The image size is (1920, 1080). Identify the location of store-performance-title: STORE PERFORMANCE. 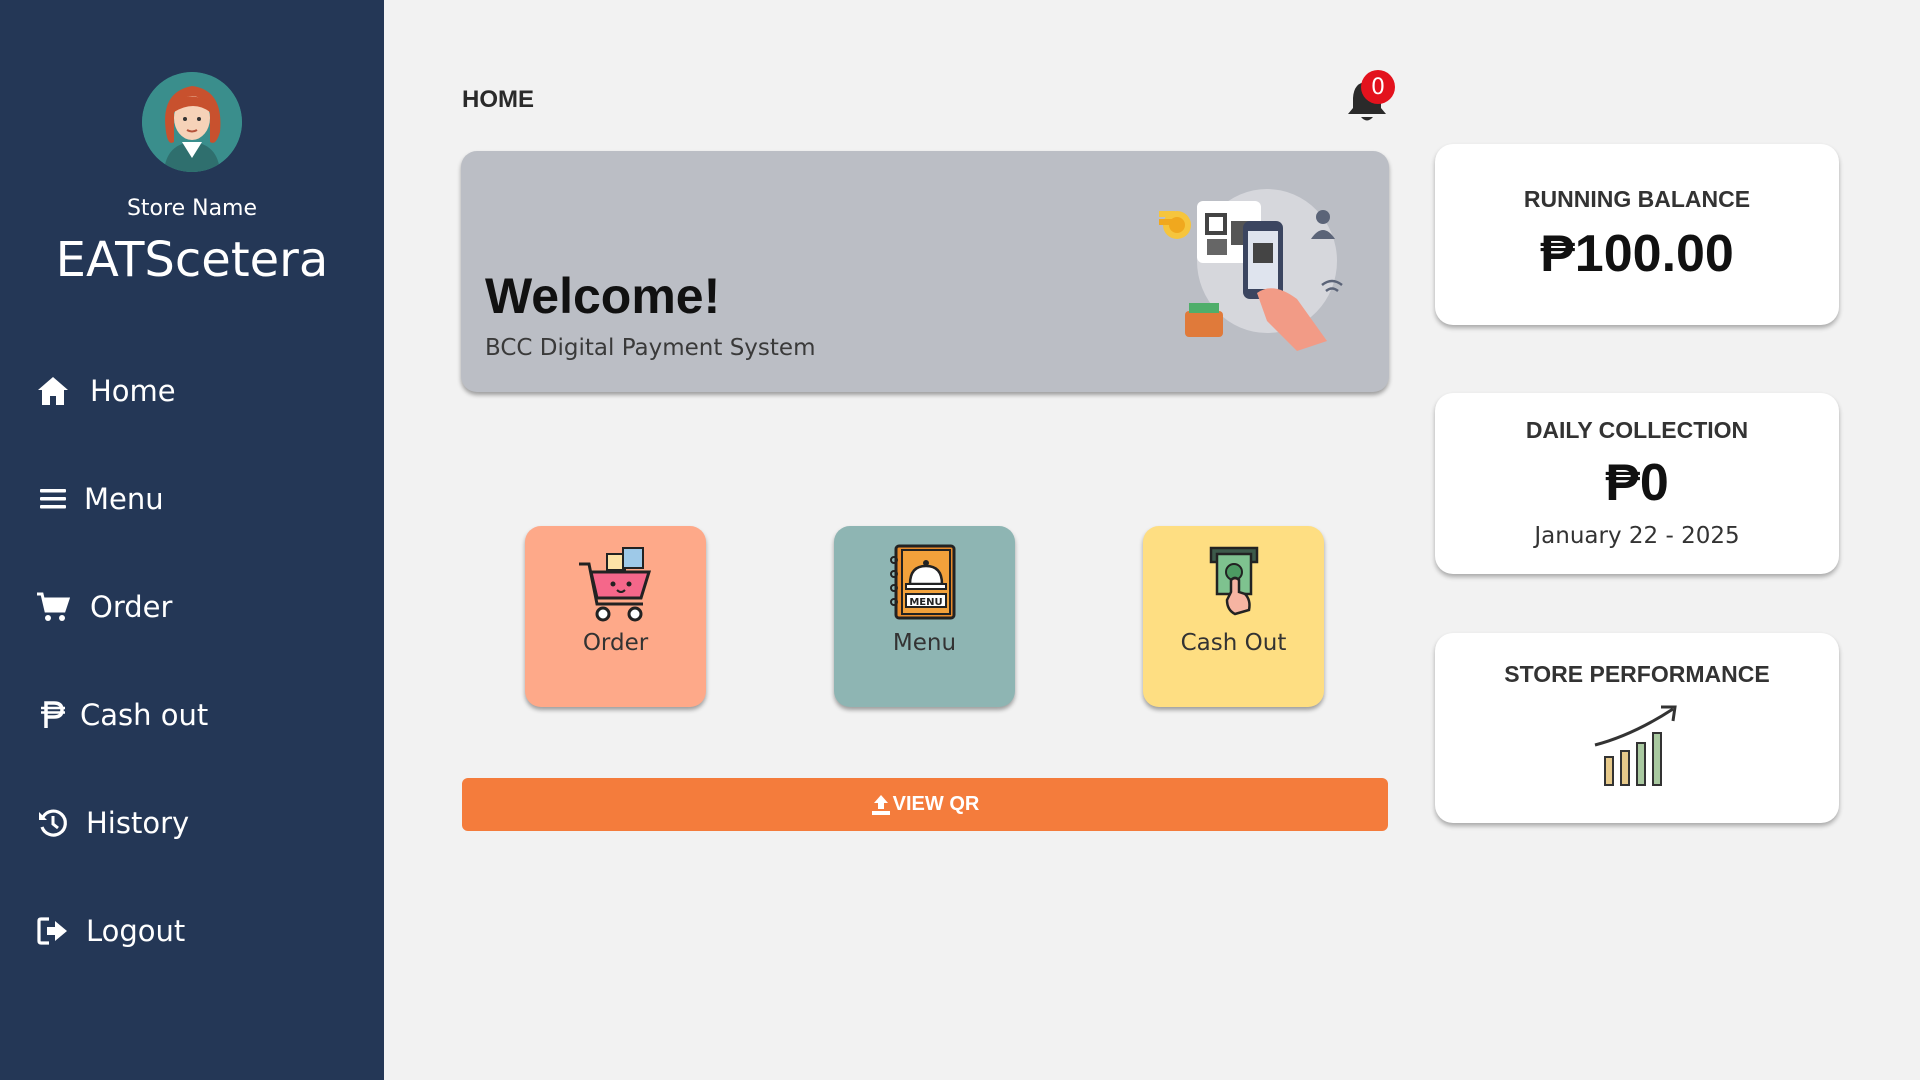
(1637, 674).